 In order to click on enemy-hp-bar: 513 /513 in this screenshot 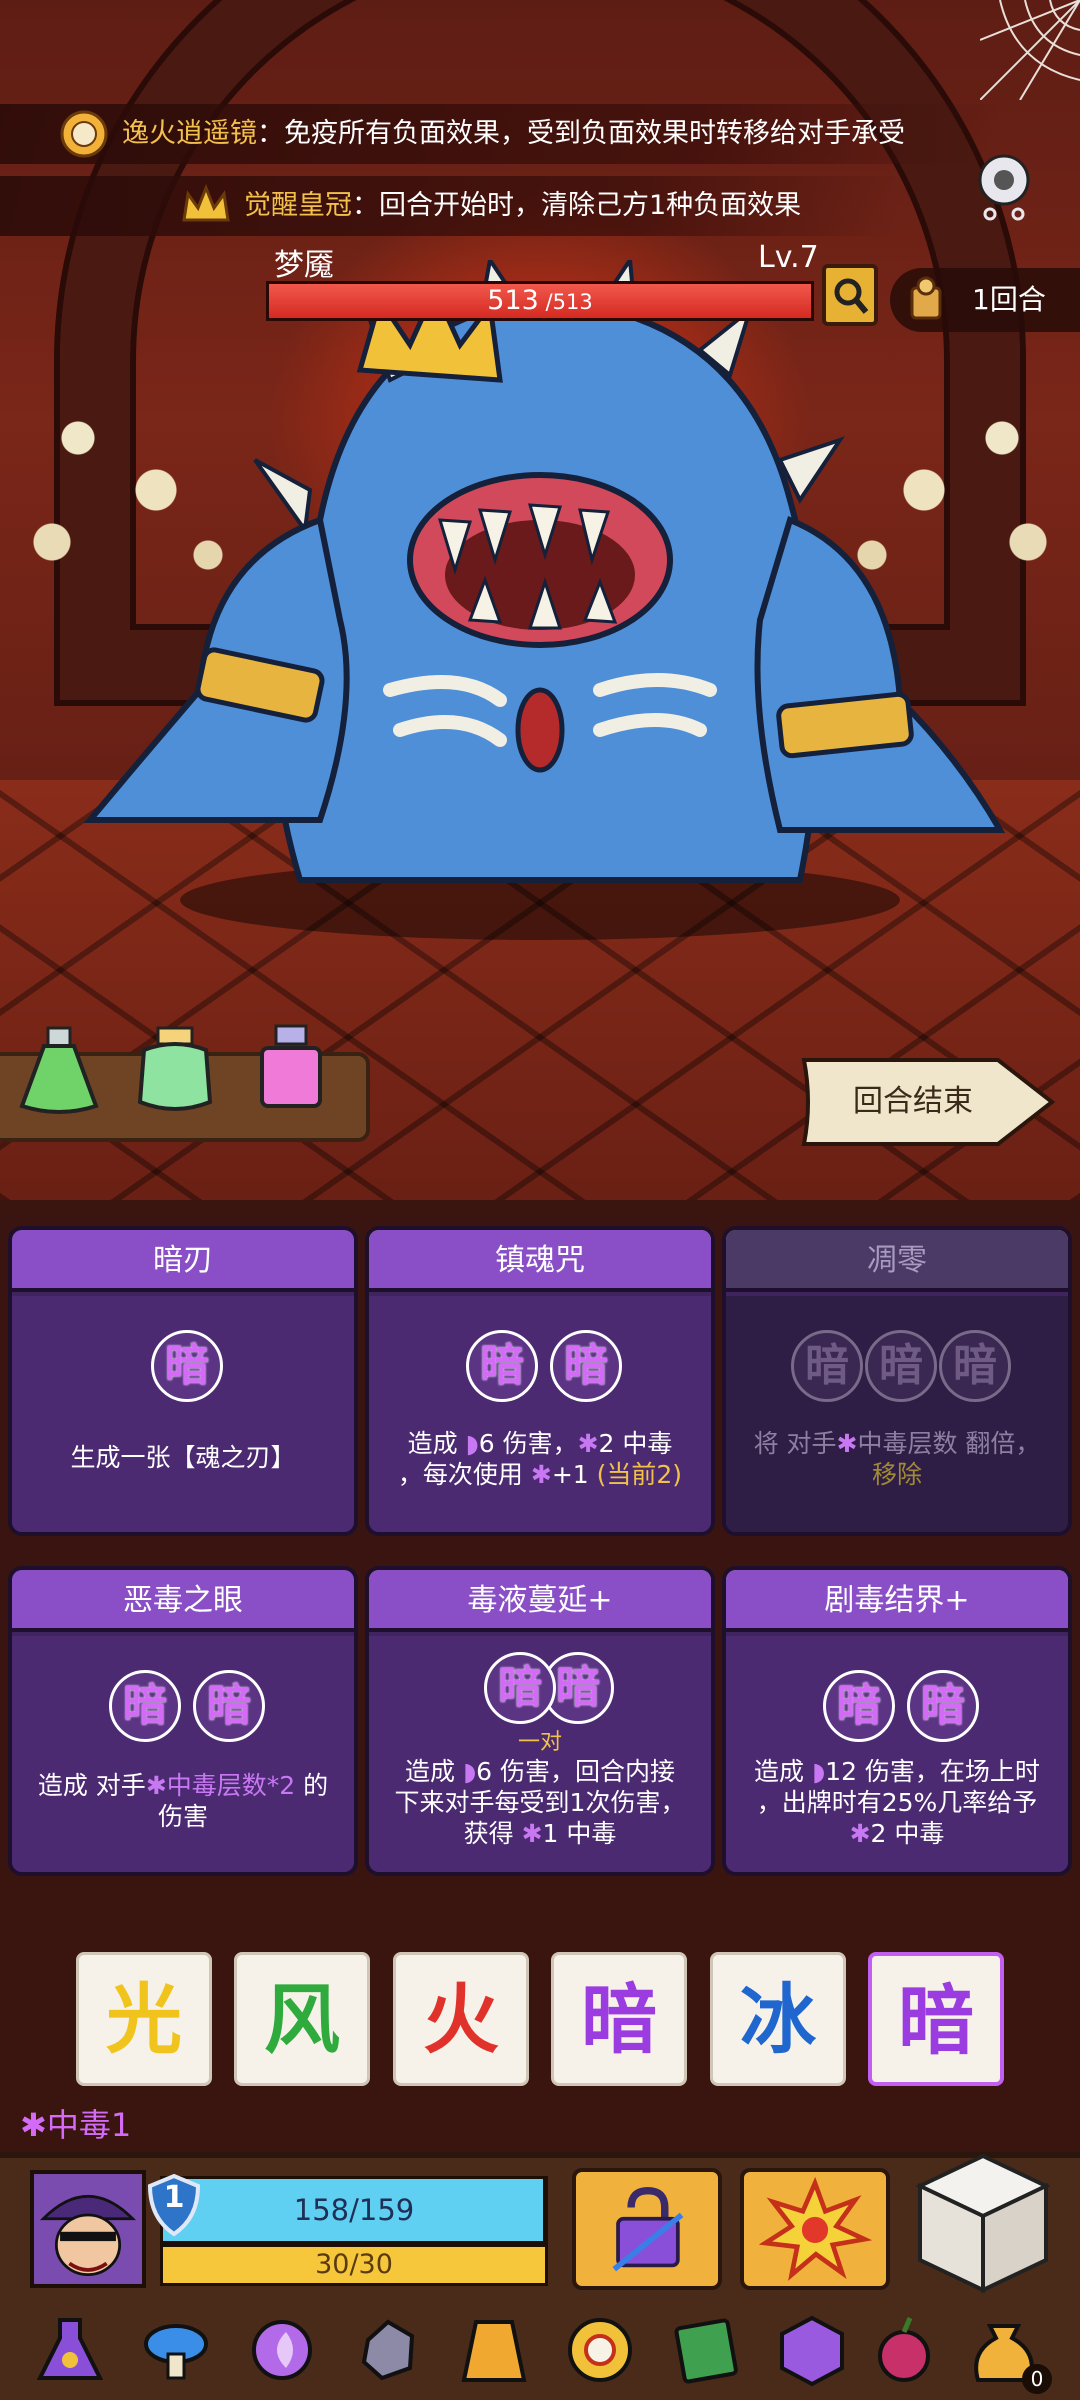, I will do `click(540, 301)`.